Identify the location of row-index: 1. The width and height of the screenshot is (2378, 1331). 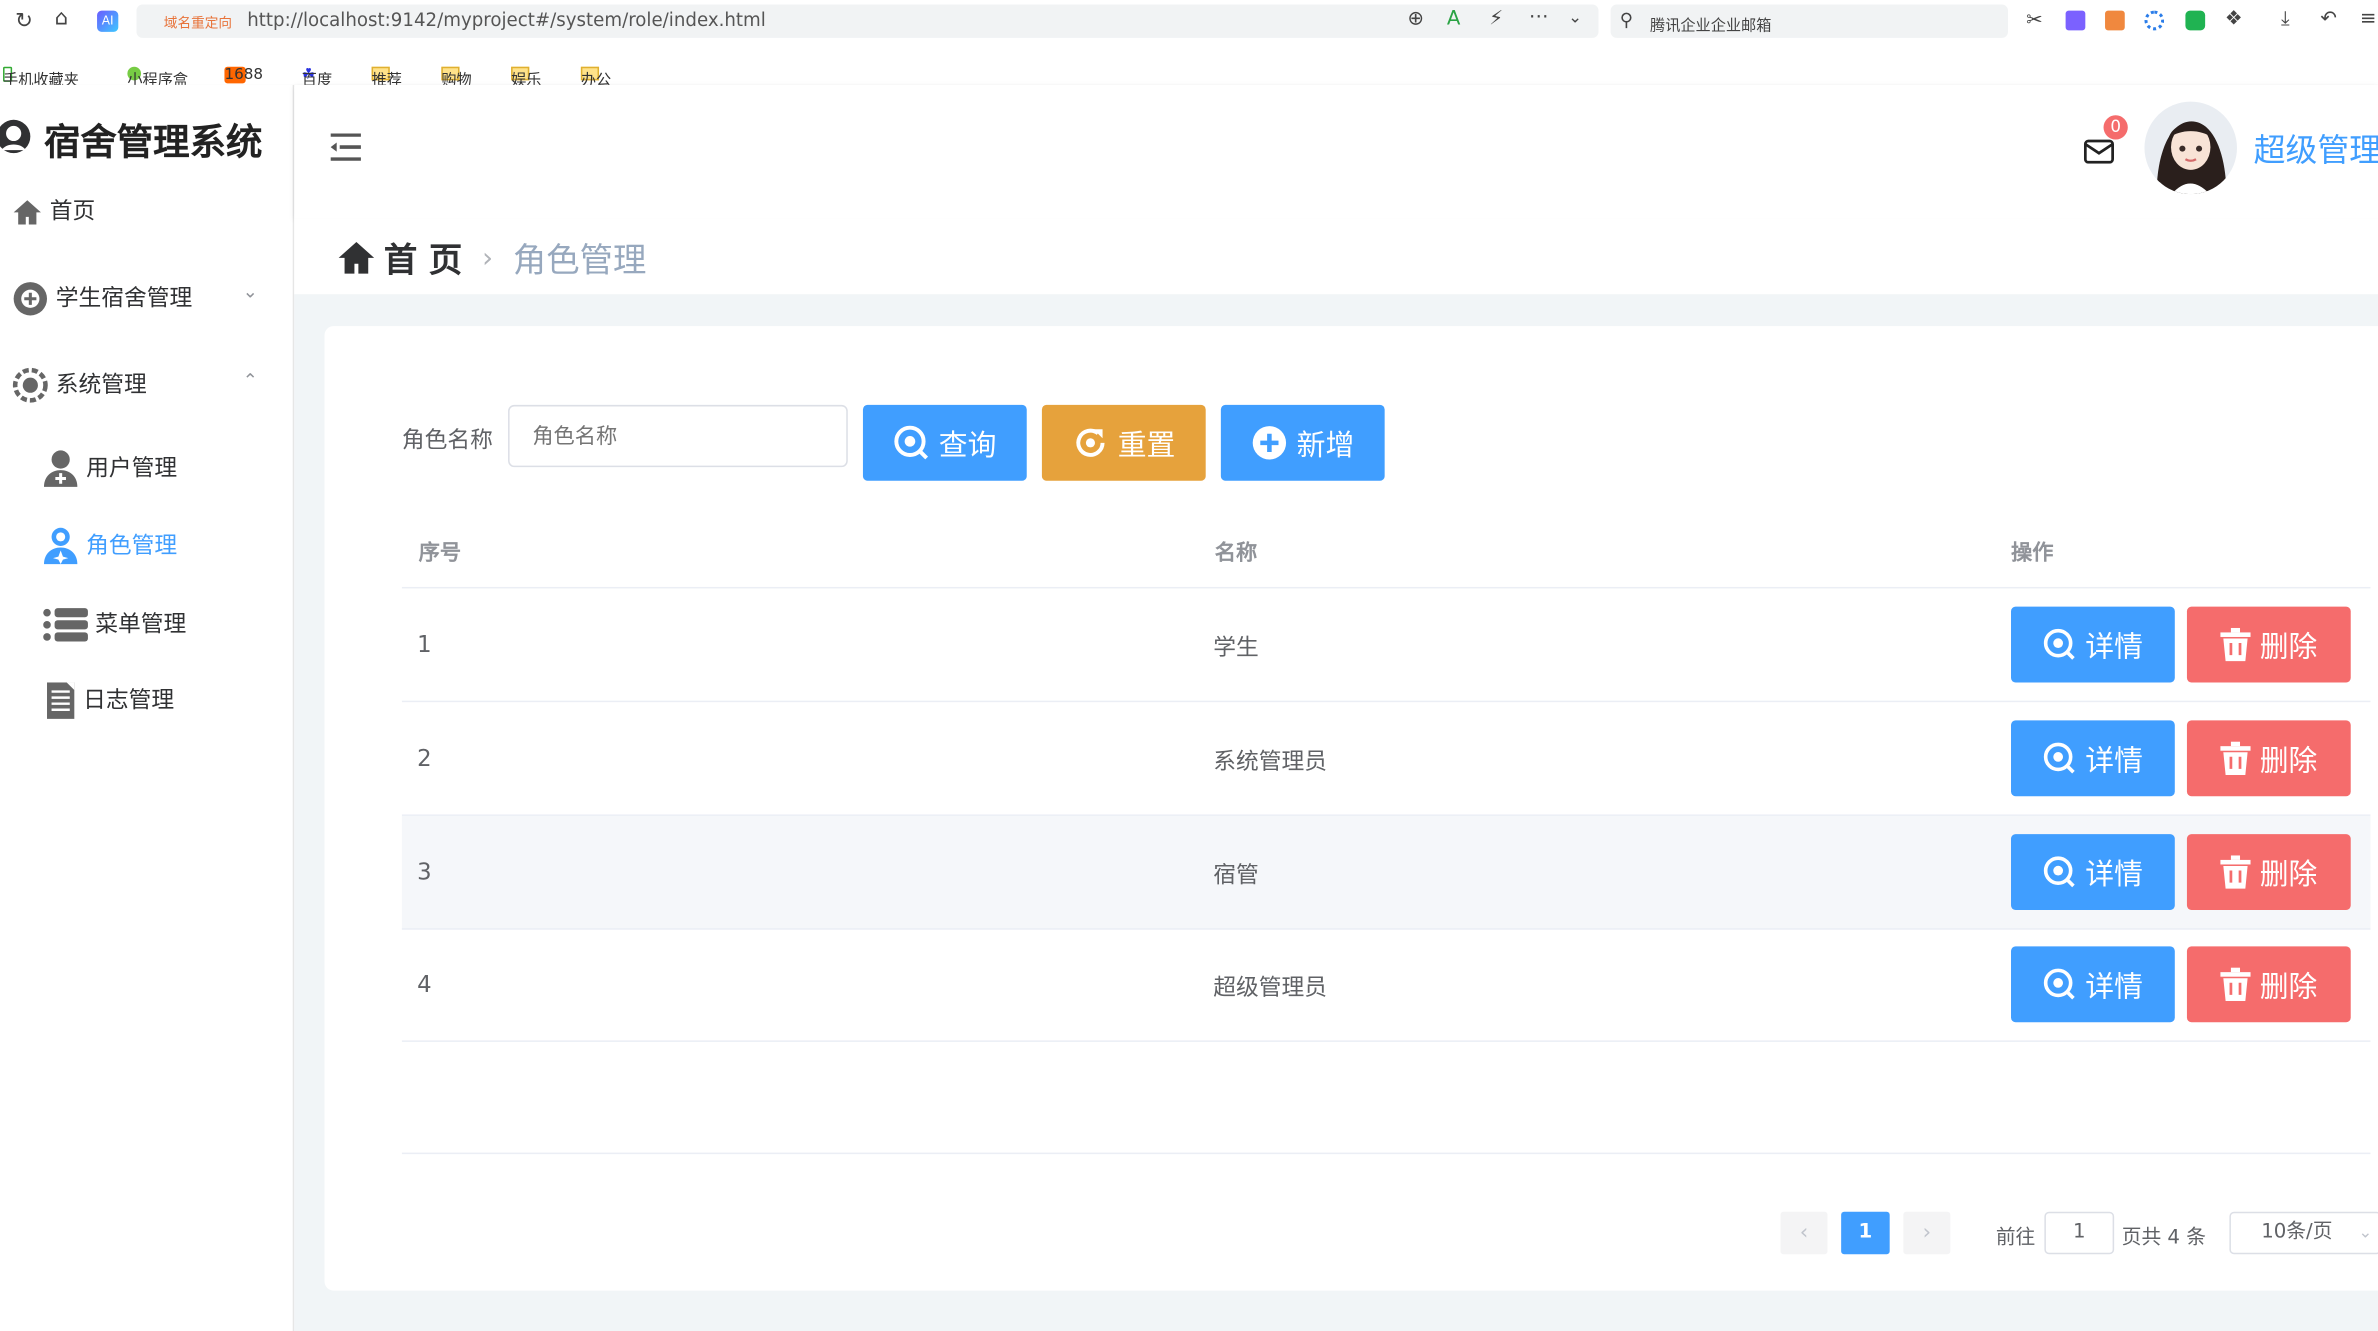
(424, 644).